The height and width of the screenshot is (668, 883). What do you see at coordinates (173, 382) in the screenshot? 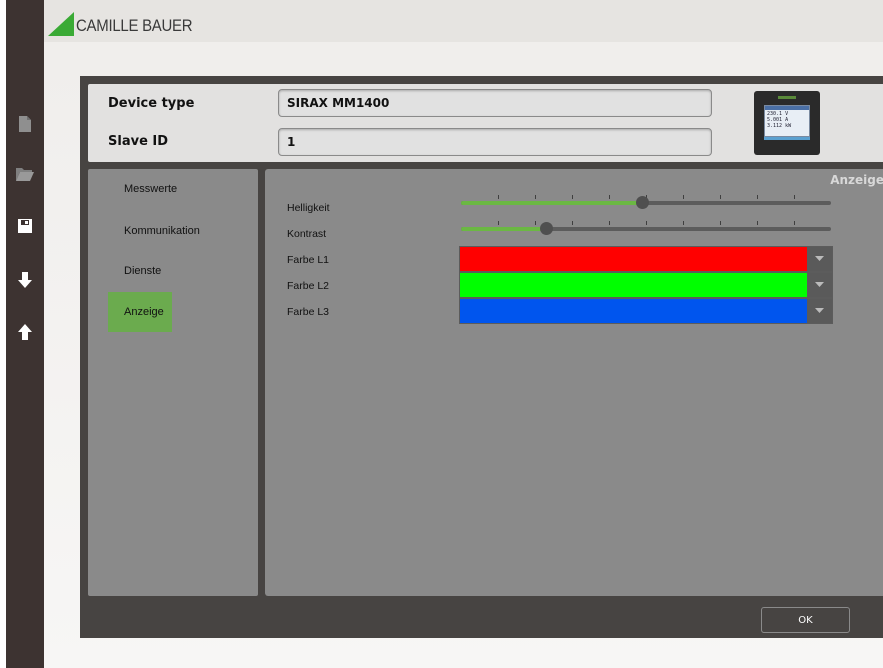
I see `section-nav: Messwerte Kommunikation Dienste Anzeige` at bounding box center [173, 382].